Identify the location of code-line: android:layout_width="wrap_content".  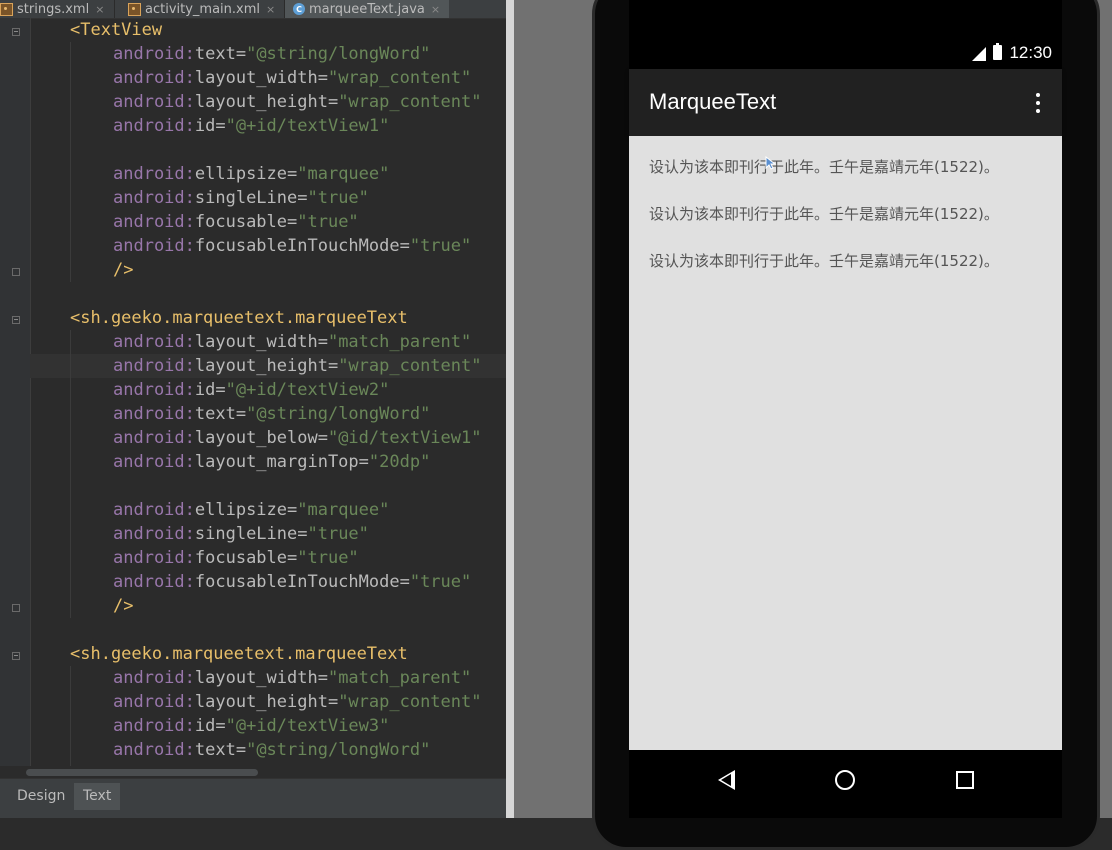
(292, 78).